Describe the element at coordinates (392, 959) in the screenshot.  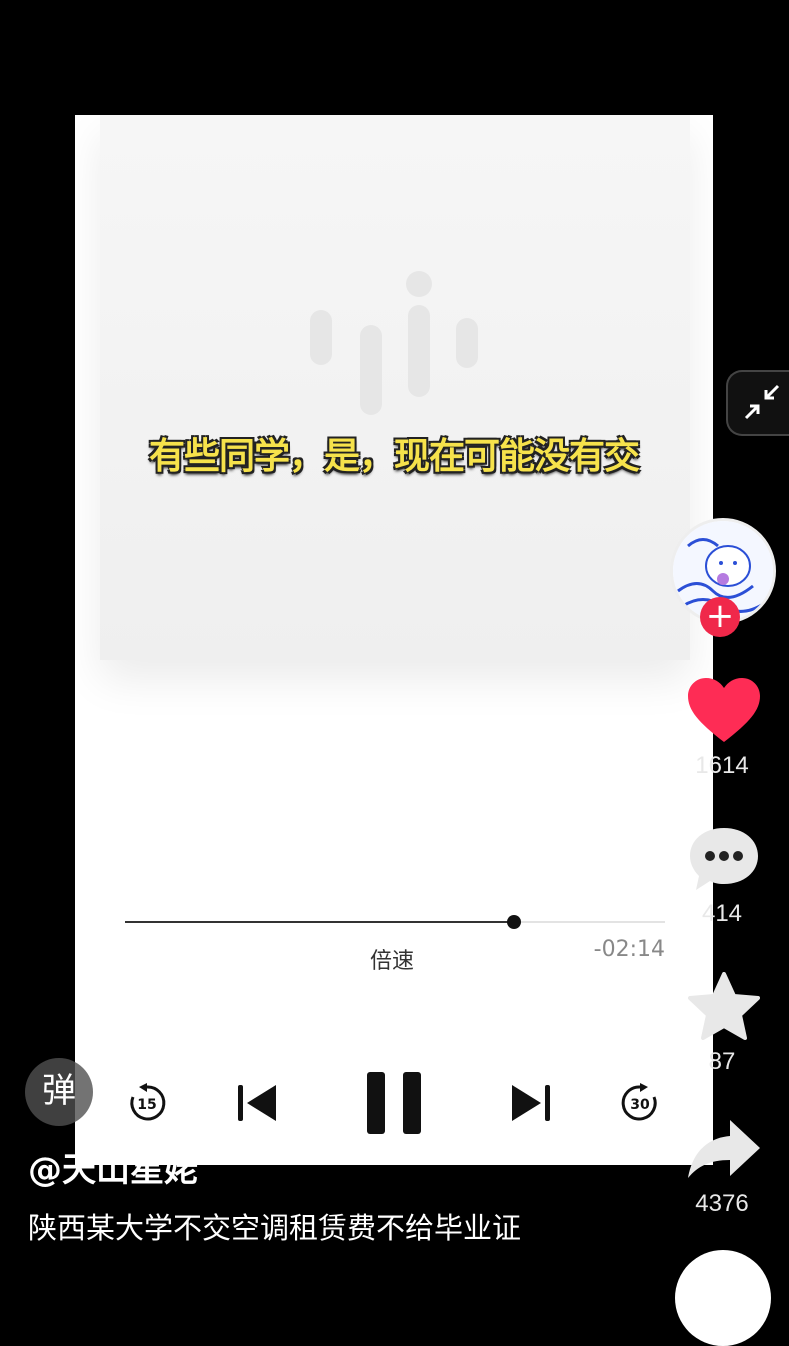
I see `speed-button: 倍速` at that location.